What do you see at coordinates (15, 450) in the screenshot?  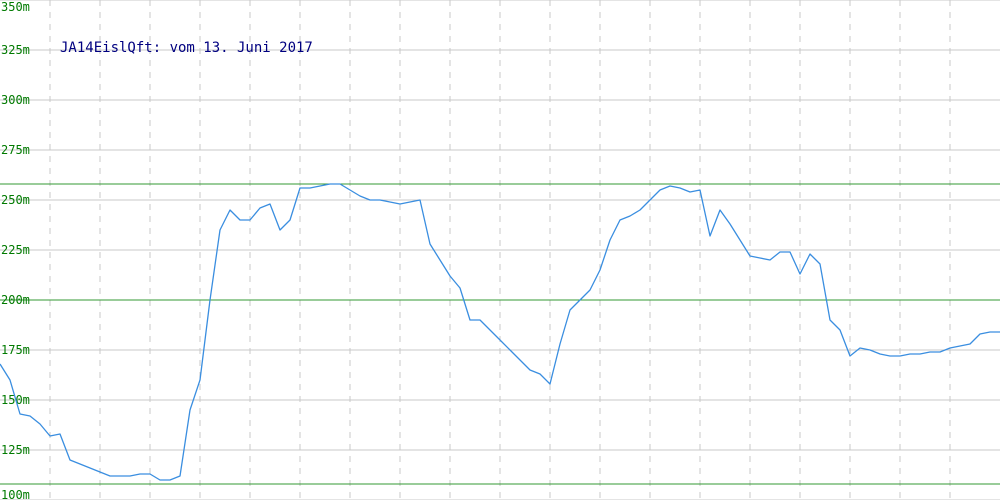 I see `y-tick-label: 125m` at bounding box center [15, 450].